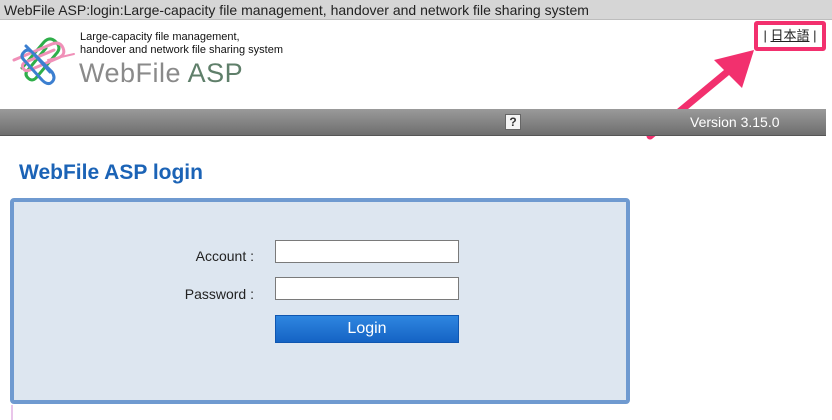 This screenshot has height=420, width=832. Describe the element at coordinates (160, 37) in the screenshot. I see `tagline-line-1: Large-capacity file management,` at that location.